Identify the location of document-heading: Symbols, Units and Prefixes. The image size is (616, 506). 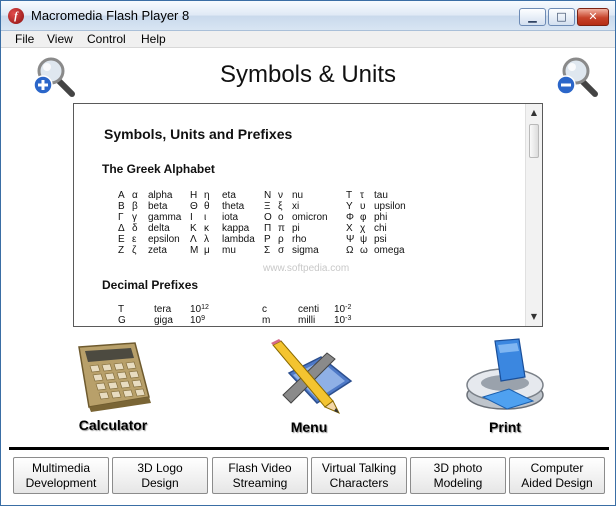
(198, 134).